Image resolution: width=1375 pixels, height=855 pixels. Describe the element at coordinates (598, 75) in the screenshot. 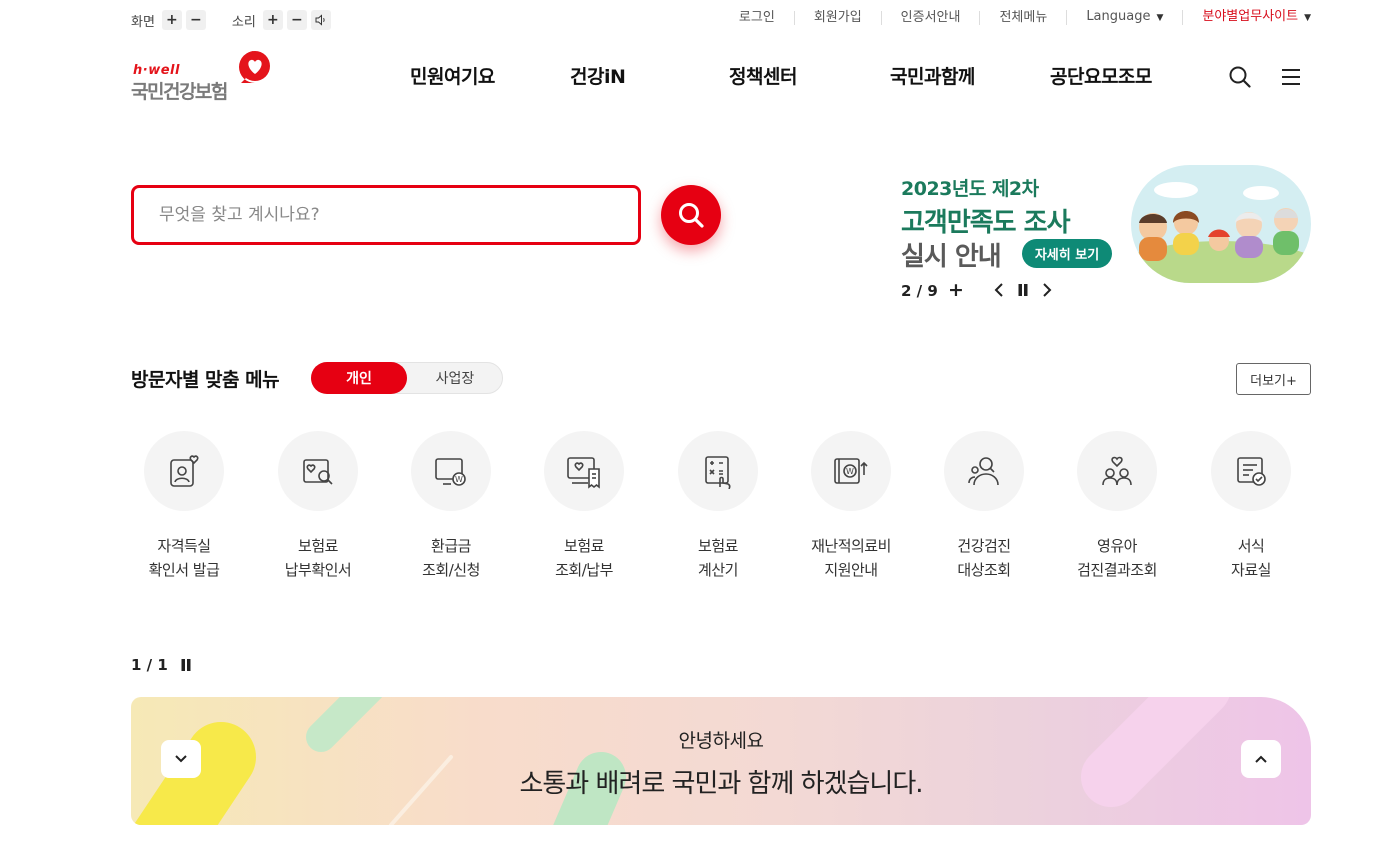

I see `nav-health-in: 건강iN` at that location.